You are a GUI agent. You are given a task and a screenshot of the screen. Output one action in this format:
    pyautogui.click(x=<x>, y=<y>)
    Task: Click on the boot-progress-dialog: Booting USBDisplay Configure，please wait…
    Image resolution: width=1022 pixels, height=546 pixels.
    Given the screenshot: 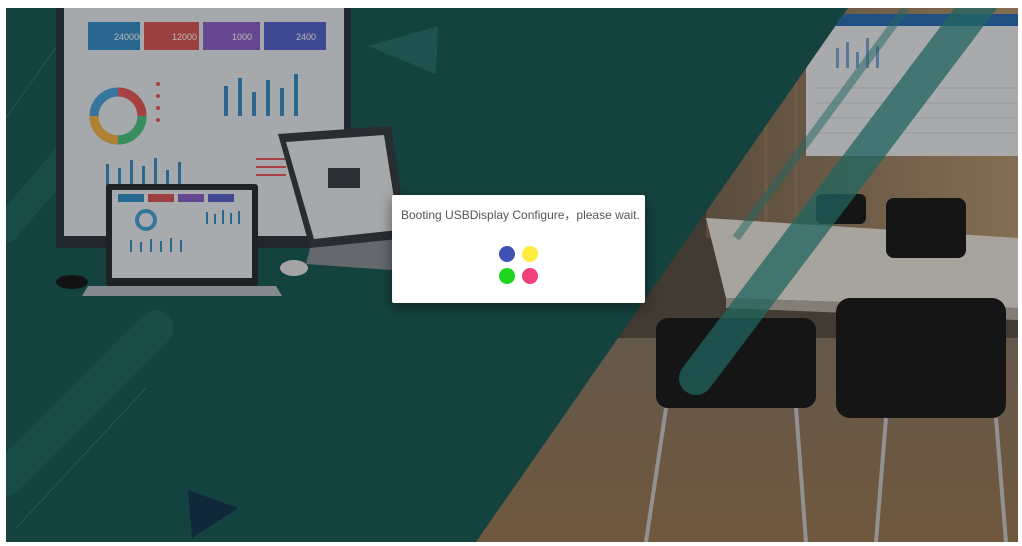 What is the action you would take?
    pyautogui.click(x=518, y=249)
    